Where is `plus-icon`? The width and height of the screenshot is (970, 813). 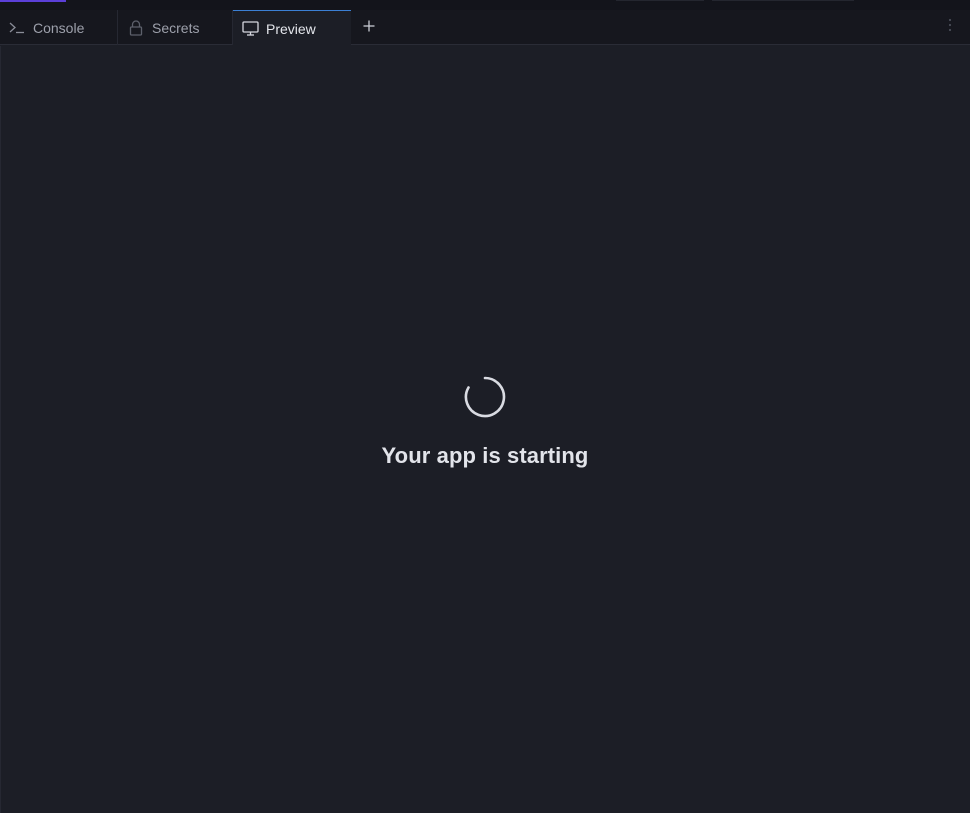
plus-icon is located at coordinates (369, 28).